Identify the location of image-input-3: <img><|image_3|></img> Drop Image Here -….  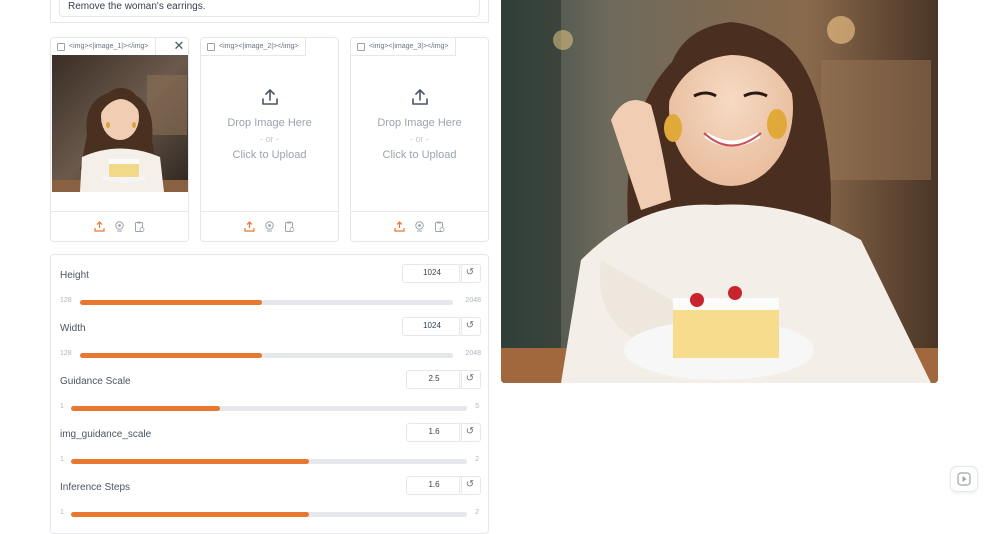
(419, 139).